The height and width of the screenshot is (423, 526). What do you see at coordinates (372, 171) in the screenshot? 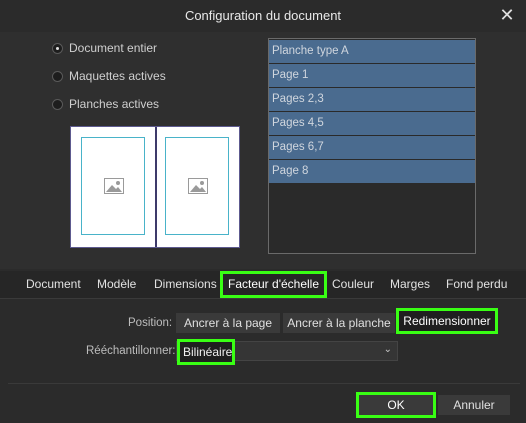
I see `list-item: Page 8` at bounding box center [372, 171].